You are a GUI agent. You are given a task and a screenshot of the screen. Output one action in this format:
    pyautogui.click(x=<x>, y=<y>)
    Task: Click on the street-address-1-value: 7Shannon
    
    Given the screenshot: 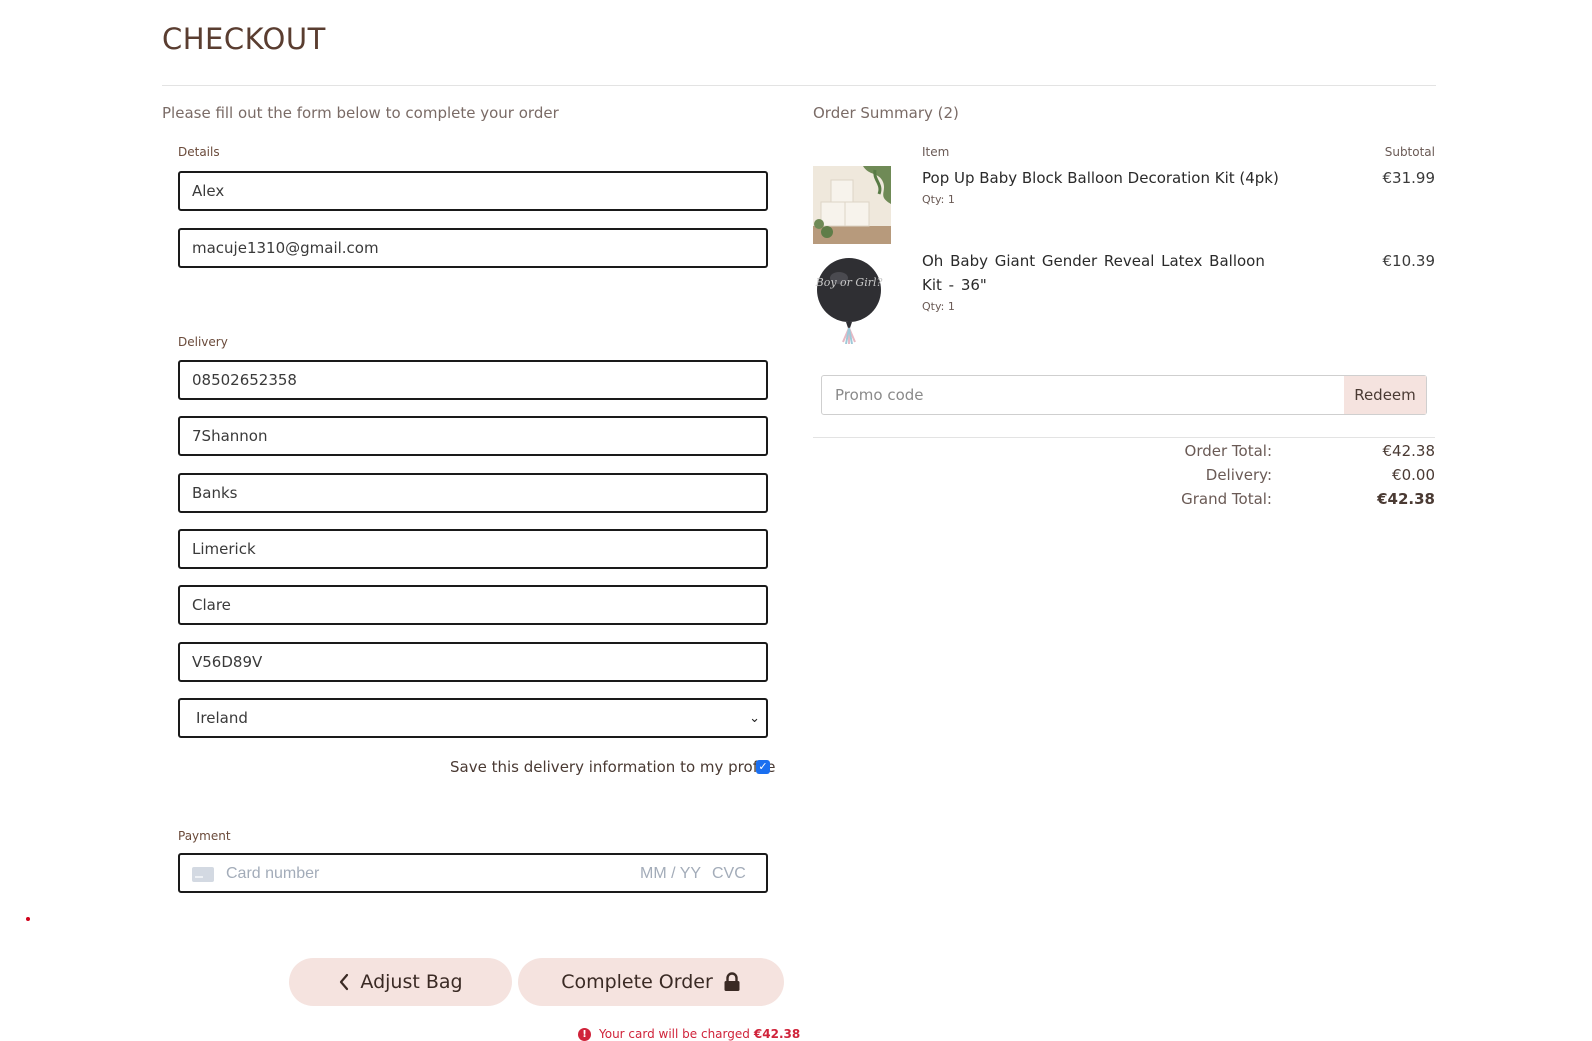 What is the action you would take?
    pyautogui.click(x=230, y=436)
    